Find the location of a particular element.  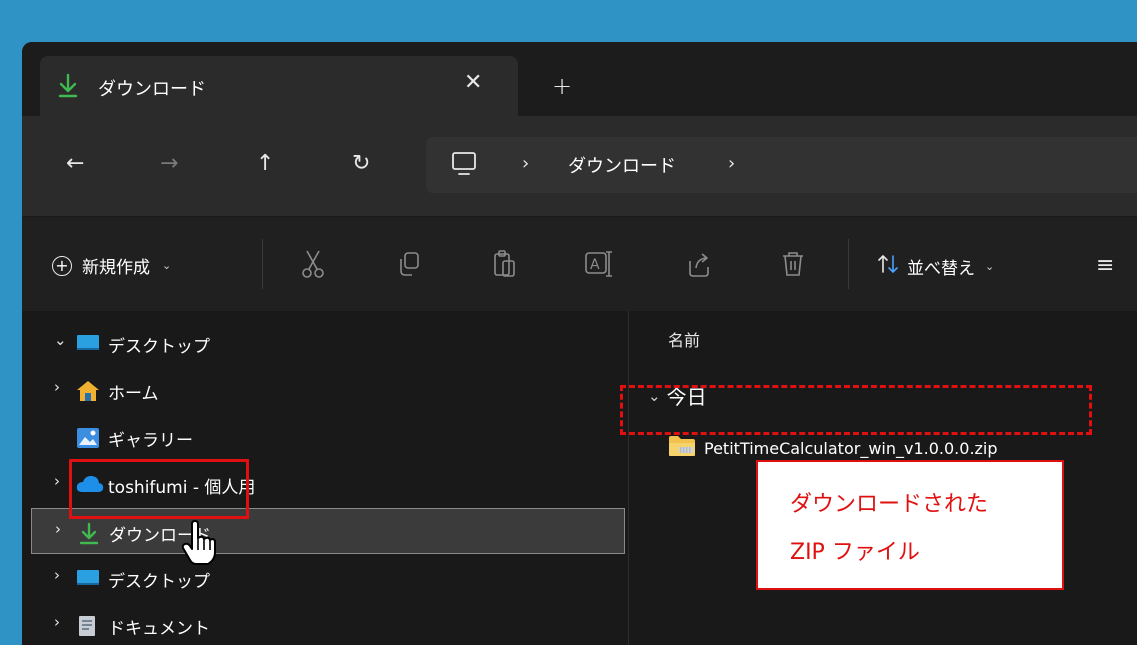

refresh-button: ↻ is located at coordinates (361, 163).